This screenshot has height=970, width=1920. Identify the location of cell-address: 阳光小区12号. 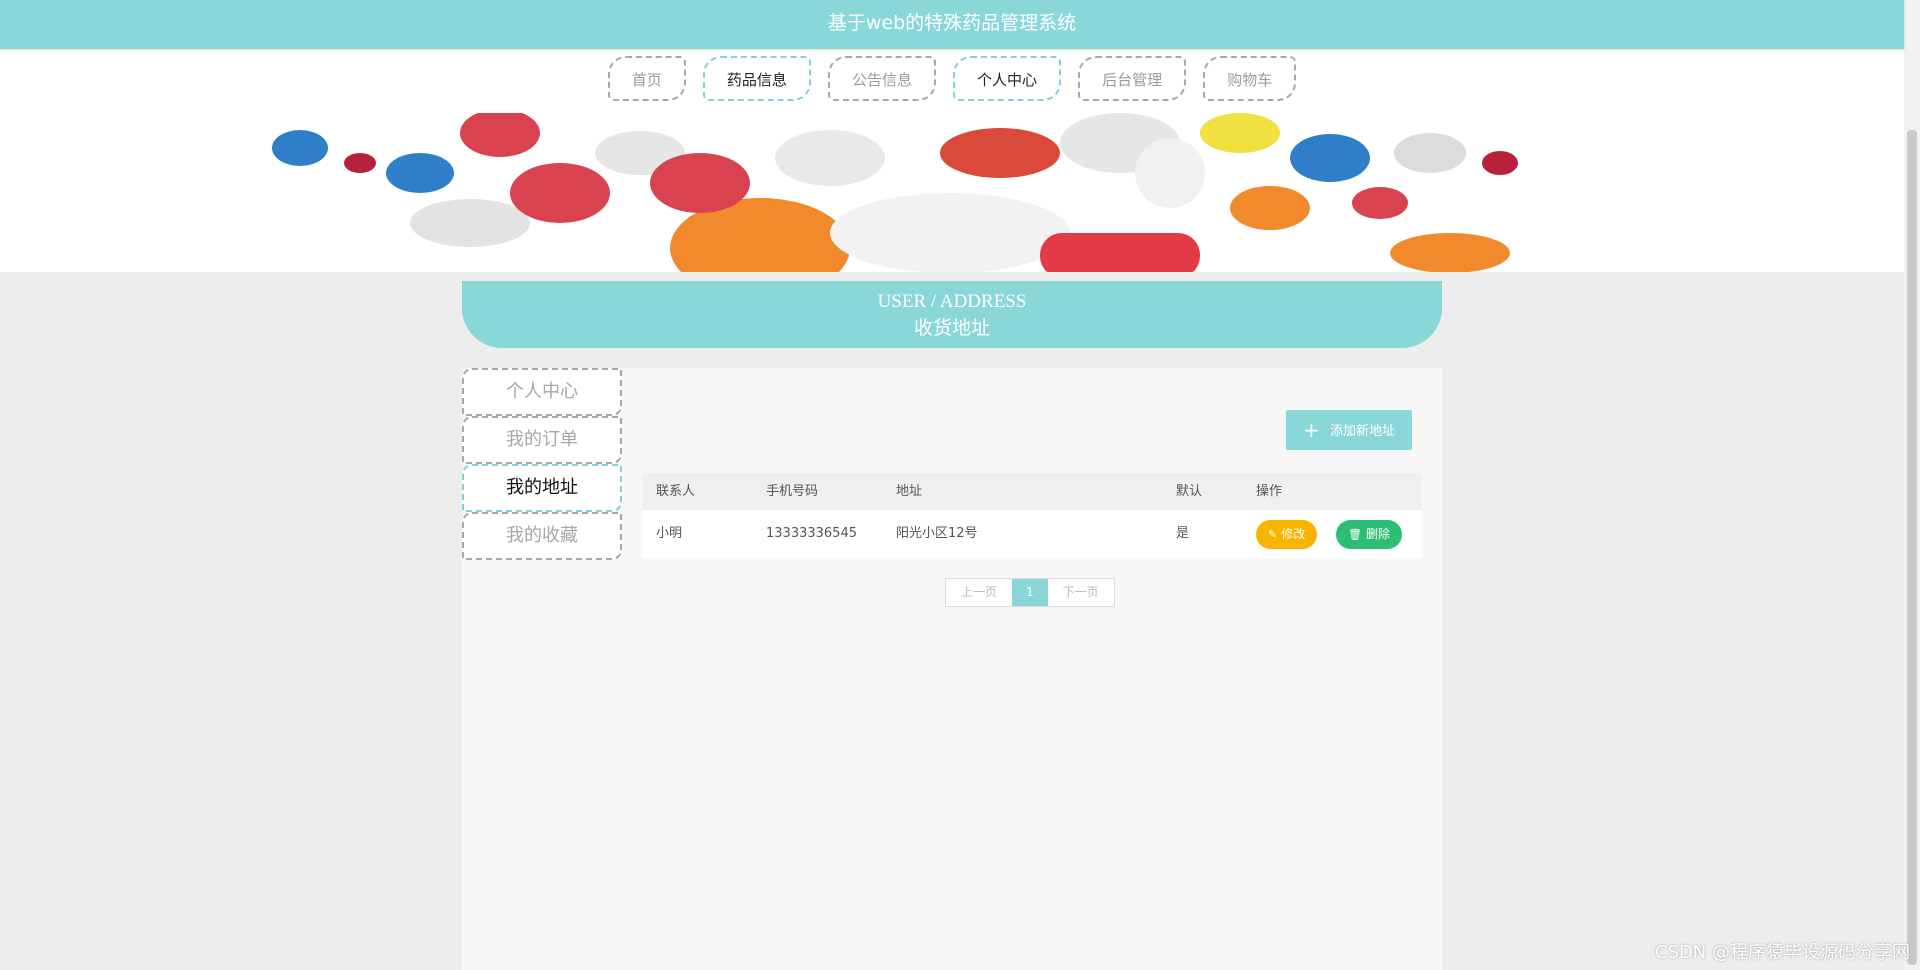
(937, 533).